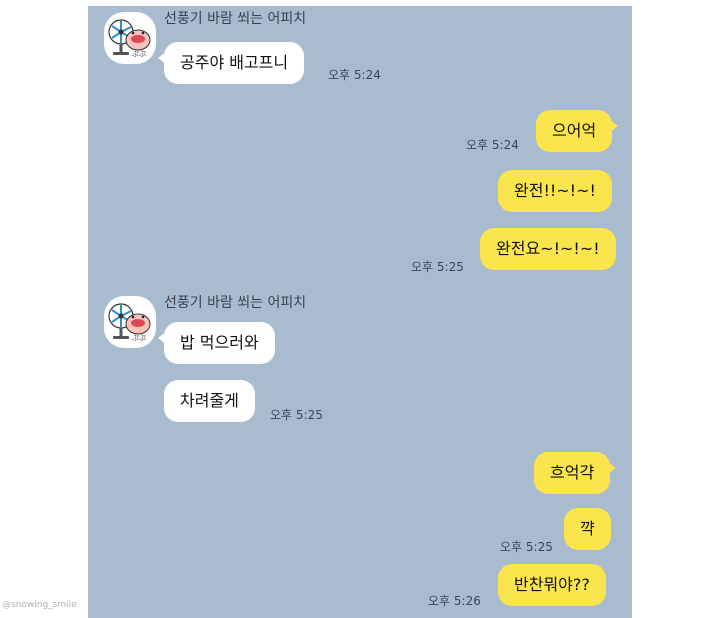  I want to click on watermark: @snowing_smile, so click(39, 605).